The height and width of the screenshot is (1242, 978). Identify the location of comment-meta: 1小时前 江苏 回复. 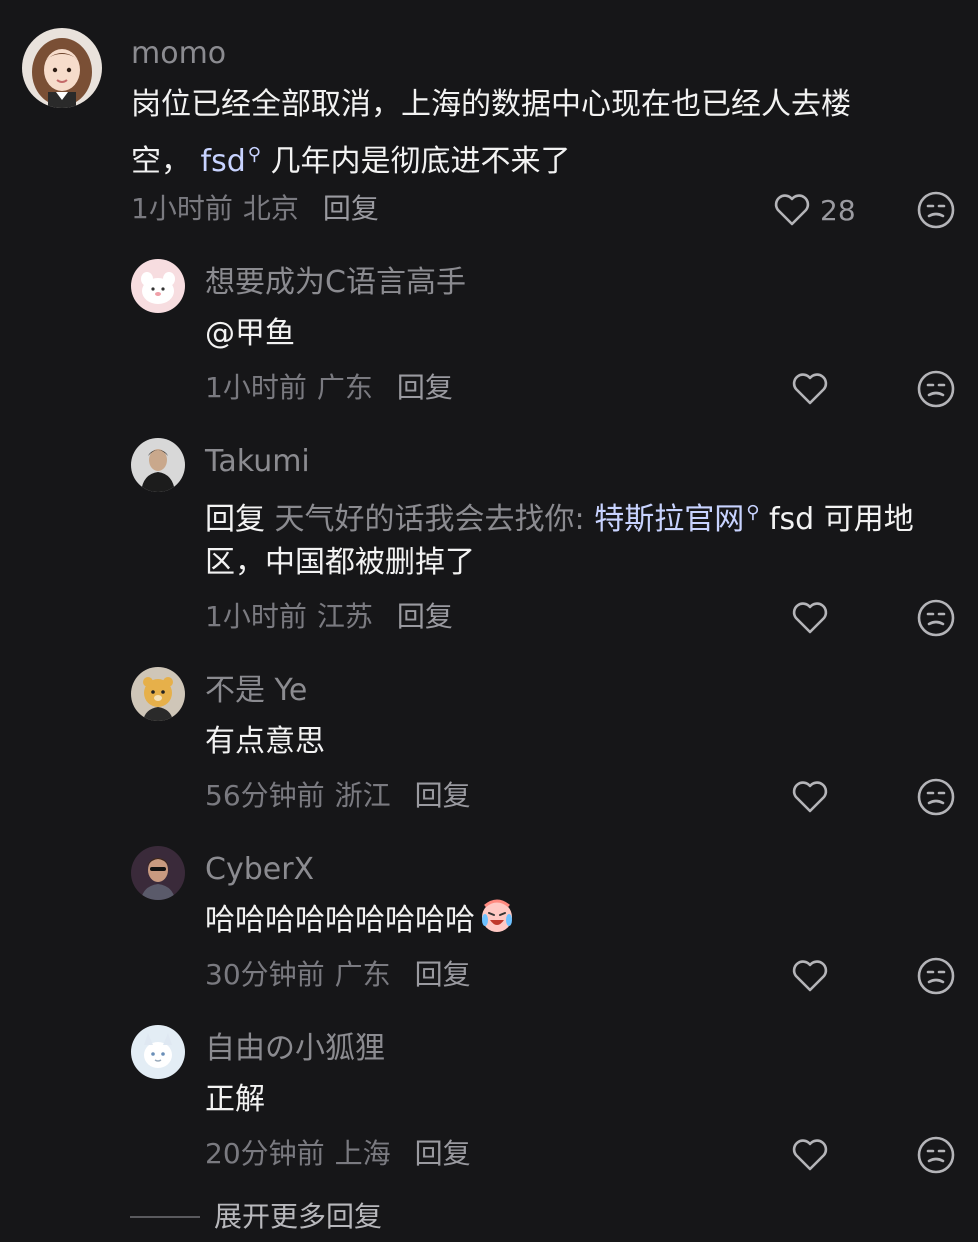
(329, 617).